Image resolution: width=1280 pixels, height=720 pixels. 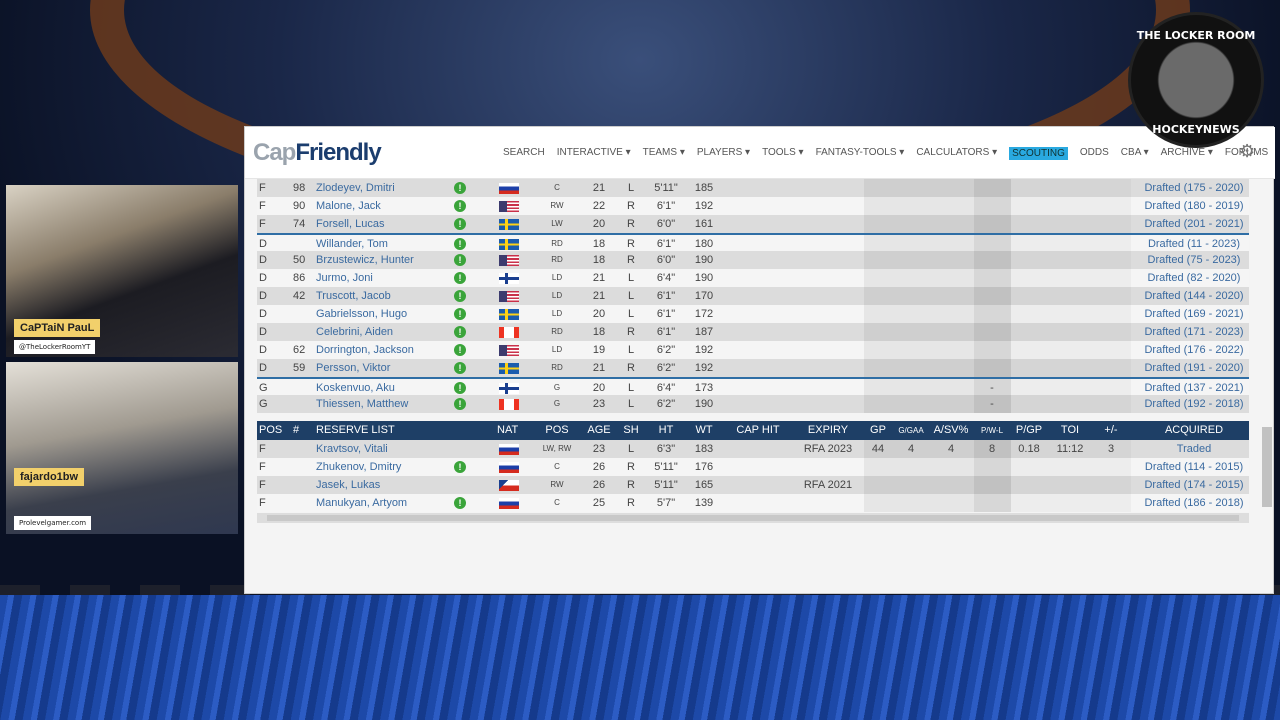 I want to click on nav-odds: ODDS, so click(x=1094, y=153).